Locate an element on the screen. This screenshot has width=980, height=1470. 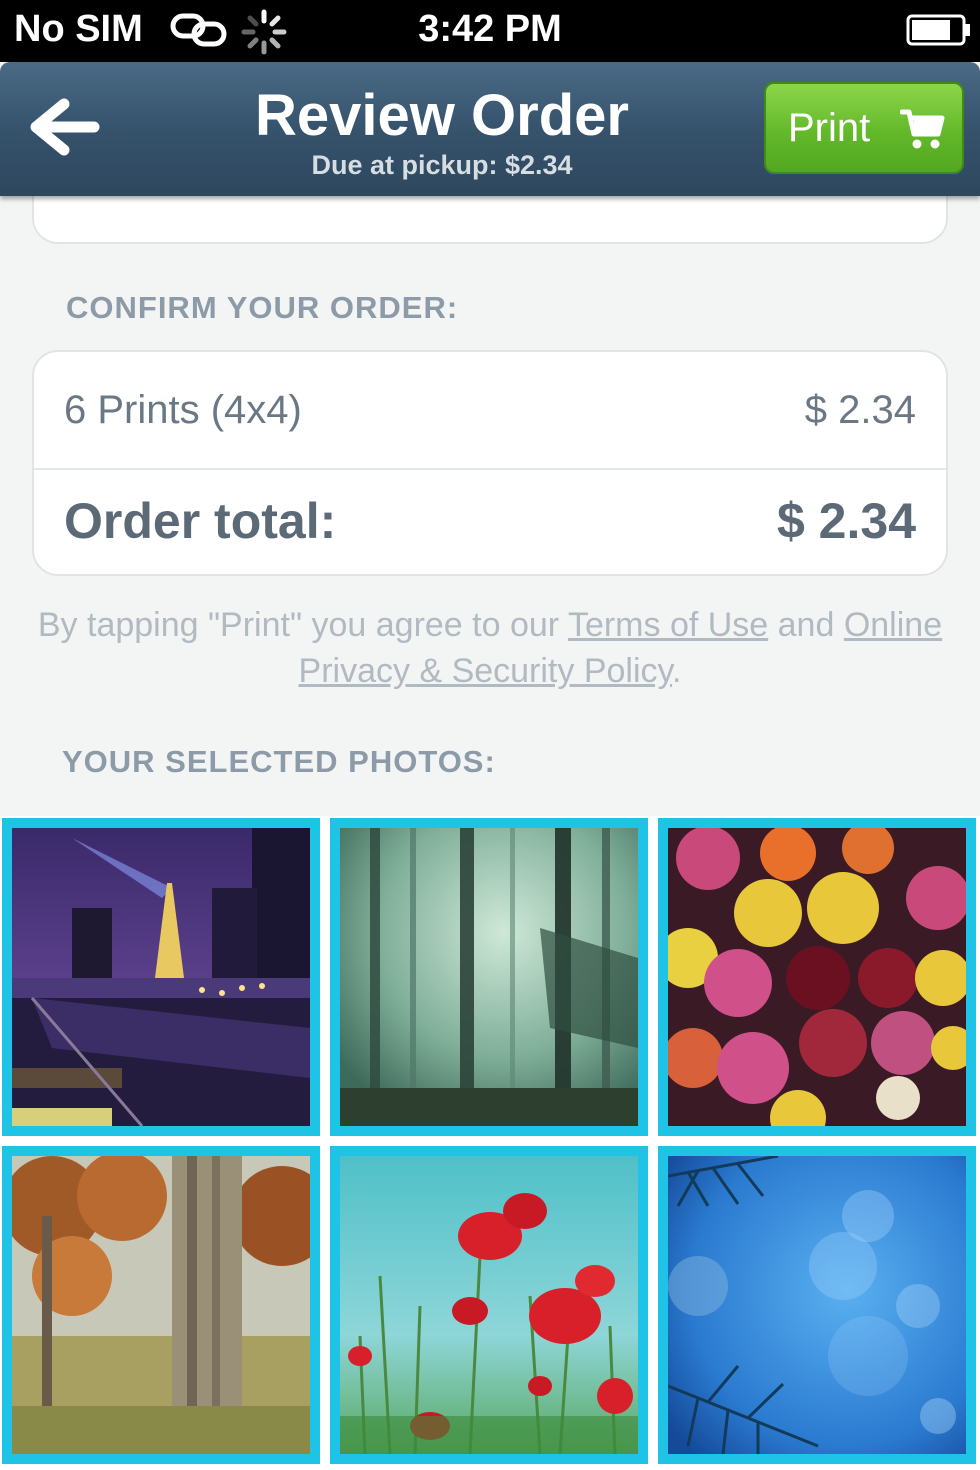
order-total-label: Order total: is located at coordinates (200, 521).